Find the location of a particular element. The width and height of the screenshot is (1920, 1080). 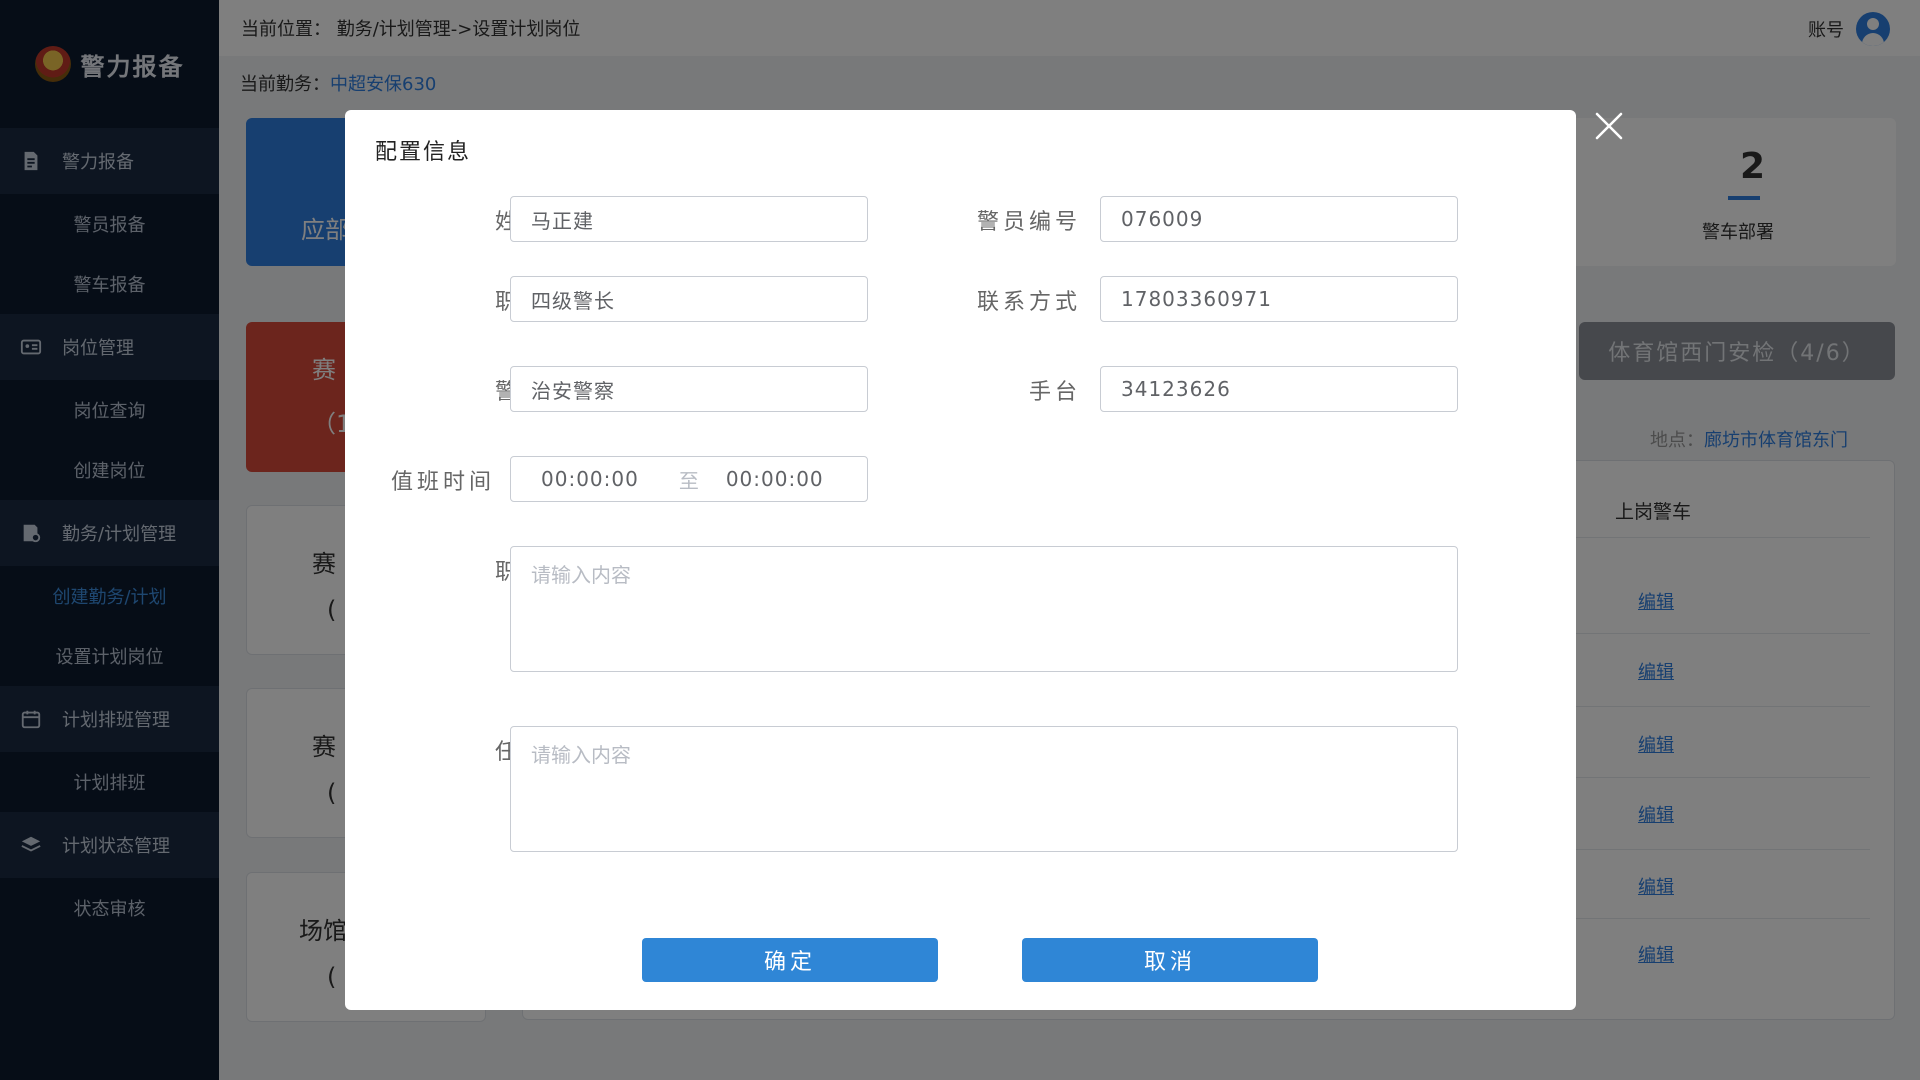

position-input: 四级警长 is located at coordinates (689, 299).